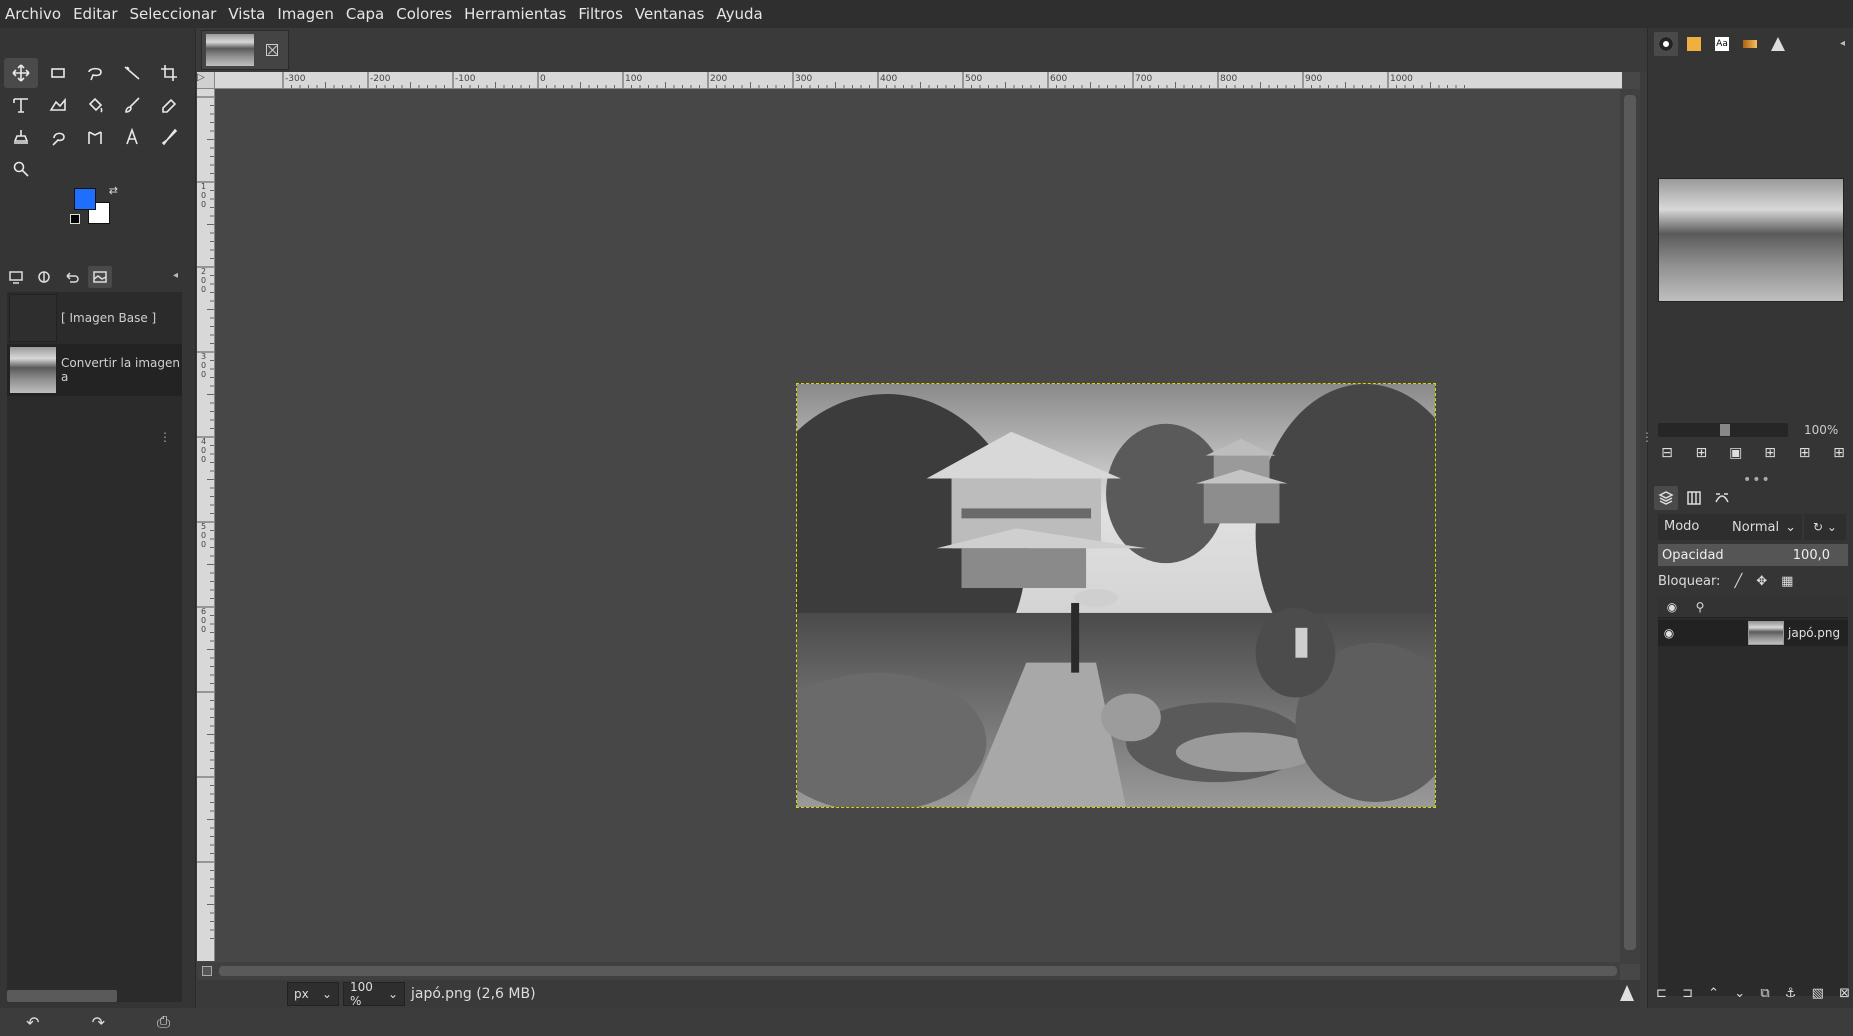 Image resolution: width=1853 pixels, height=1036 pixels. I want to click on menu-colores: Colores, so click(424, 14).